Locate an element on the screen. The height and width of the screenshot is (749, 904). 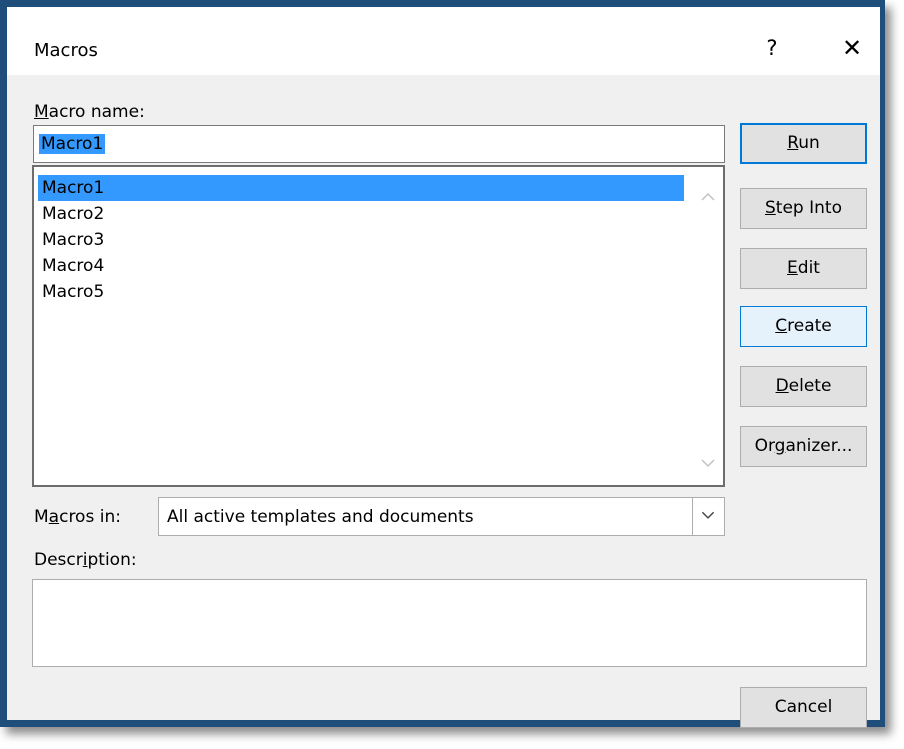
delete-button: Delete is located at coordinates (803, 386).